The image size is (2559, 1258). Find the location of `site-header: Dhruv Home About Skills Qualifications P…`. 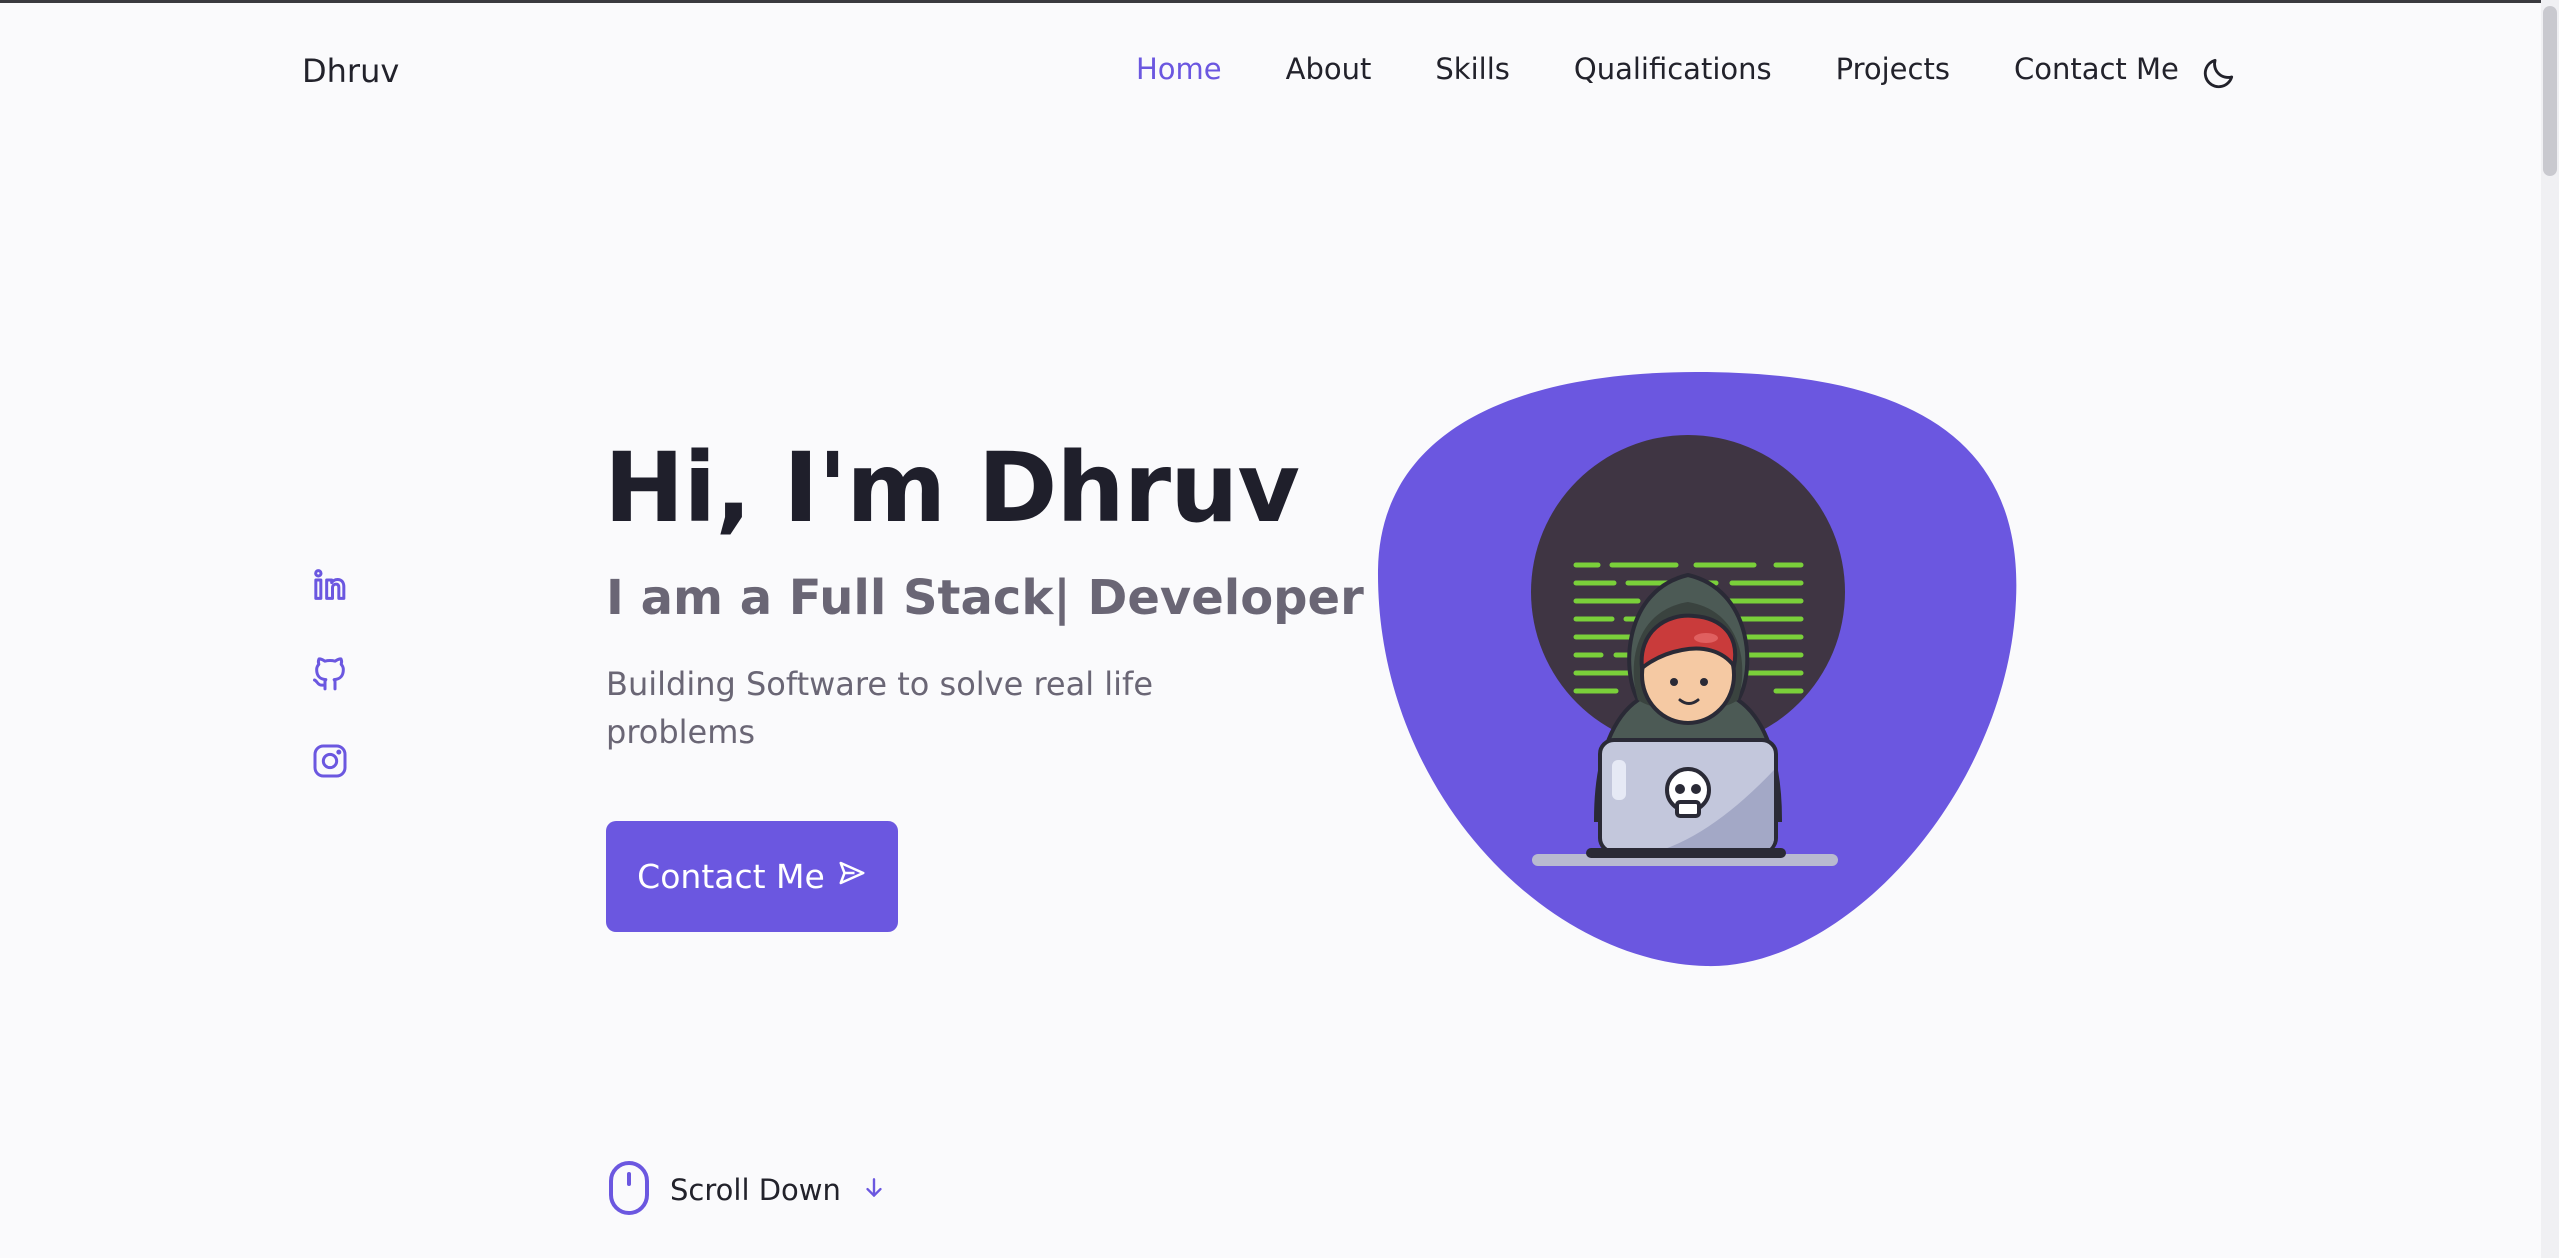

site-header: Dhruv Home About Skills Qualifications P… is located at coordinates (1270, 75).